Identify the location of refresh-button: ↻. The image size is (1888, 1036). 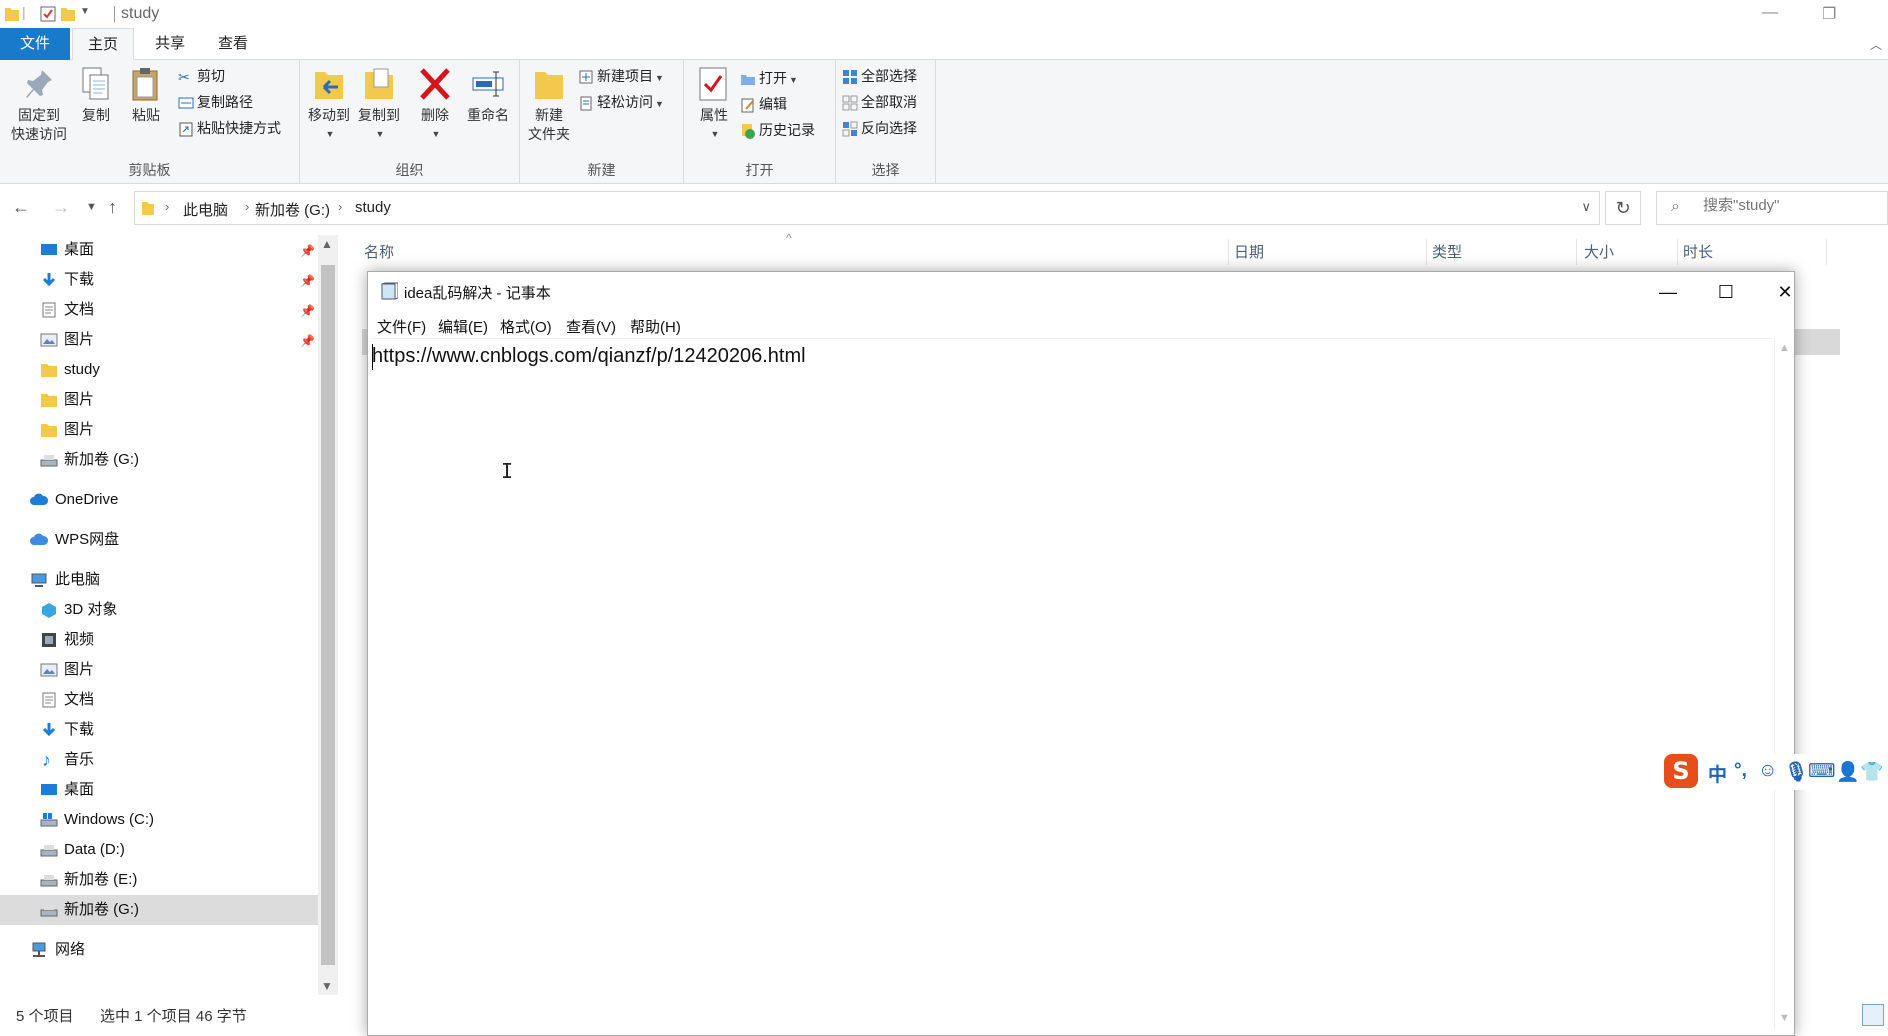
(1623, 208).